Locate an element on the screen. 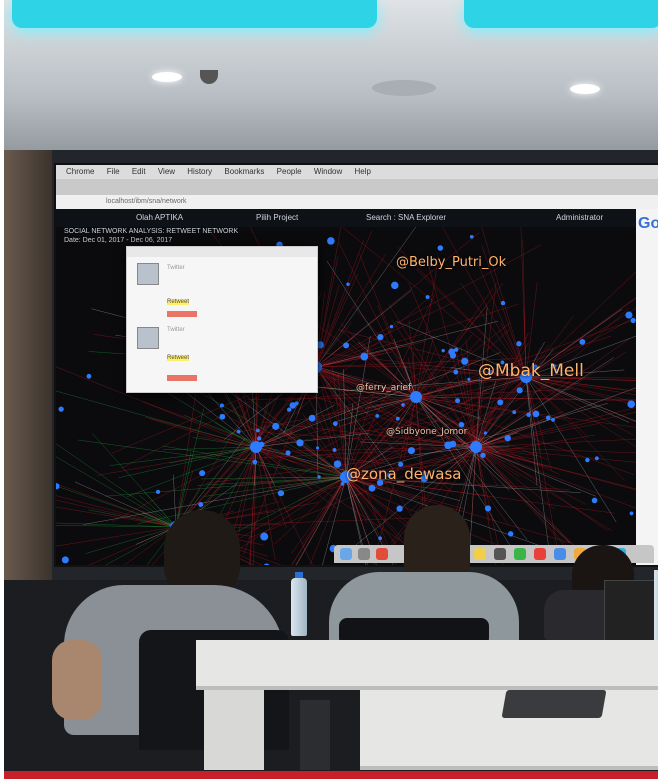 The image size is (662, 779). tweet-popup: Twitter Retweet Twitter Retweet is located at coordinates (222, 319).